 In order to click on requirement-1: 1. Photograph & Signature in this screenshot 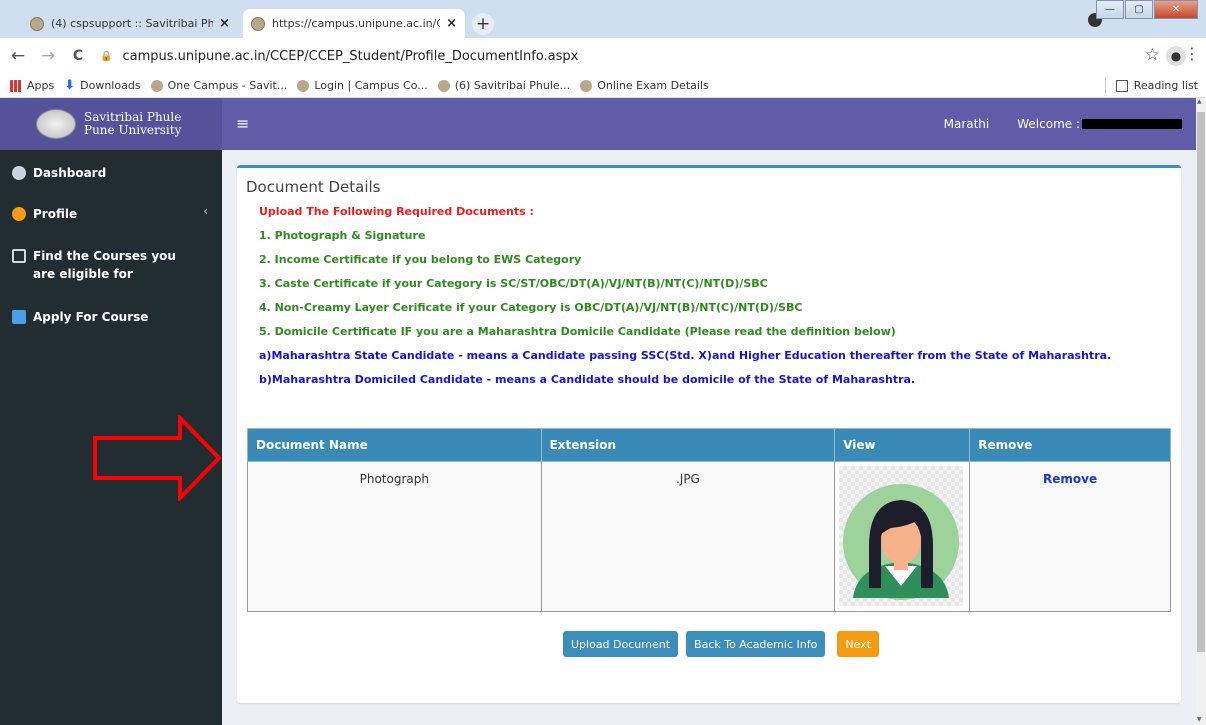, I will do `click(342, 235)`.